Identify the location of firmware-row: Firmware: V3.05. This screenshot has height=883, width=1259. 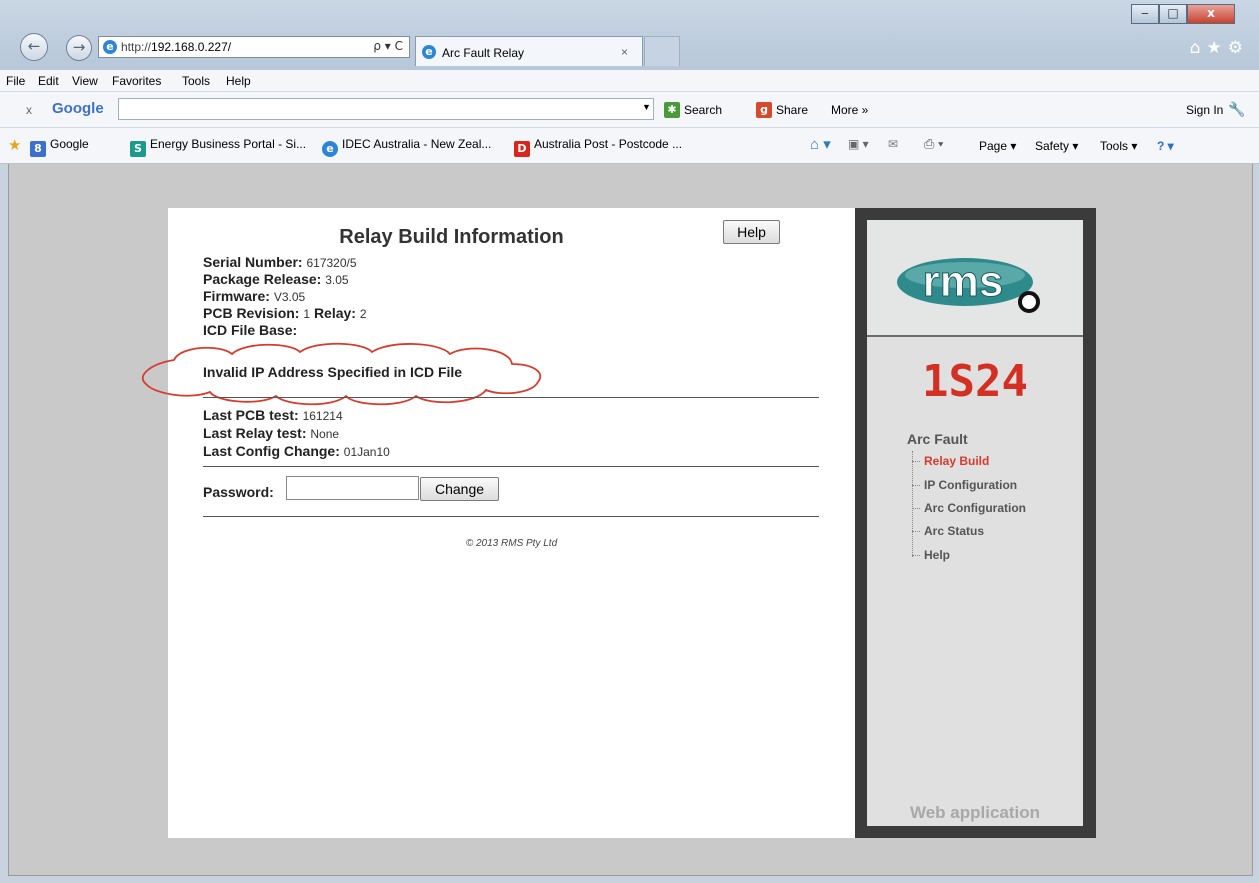
(254, 296).